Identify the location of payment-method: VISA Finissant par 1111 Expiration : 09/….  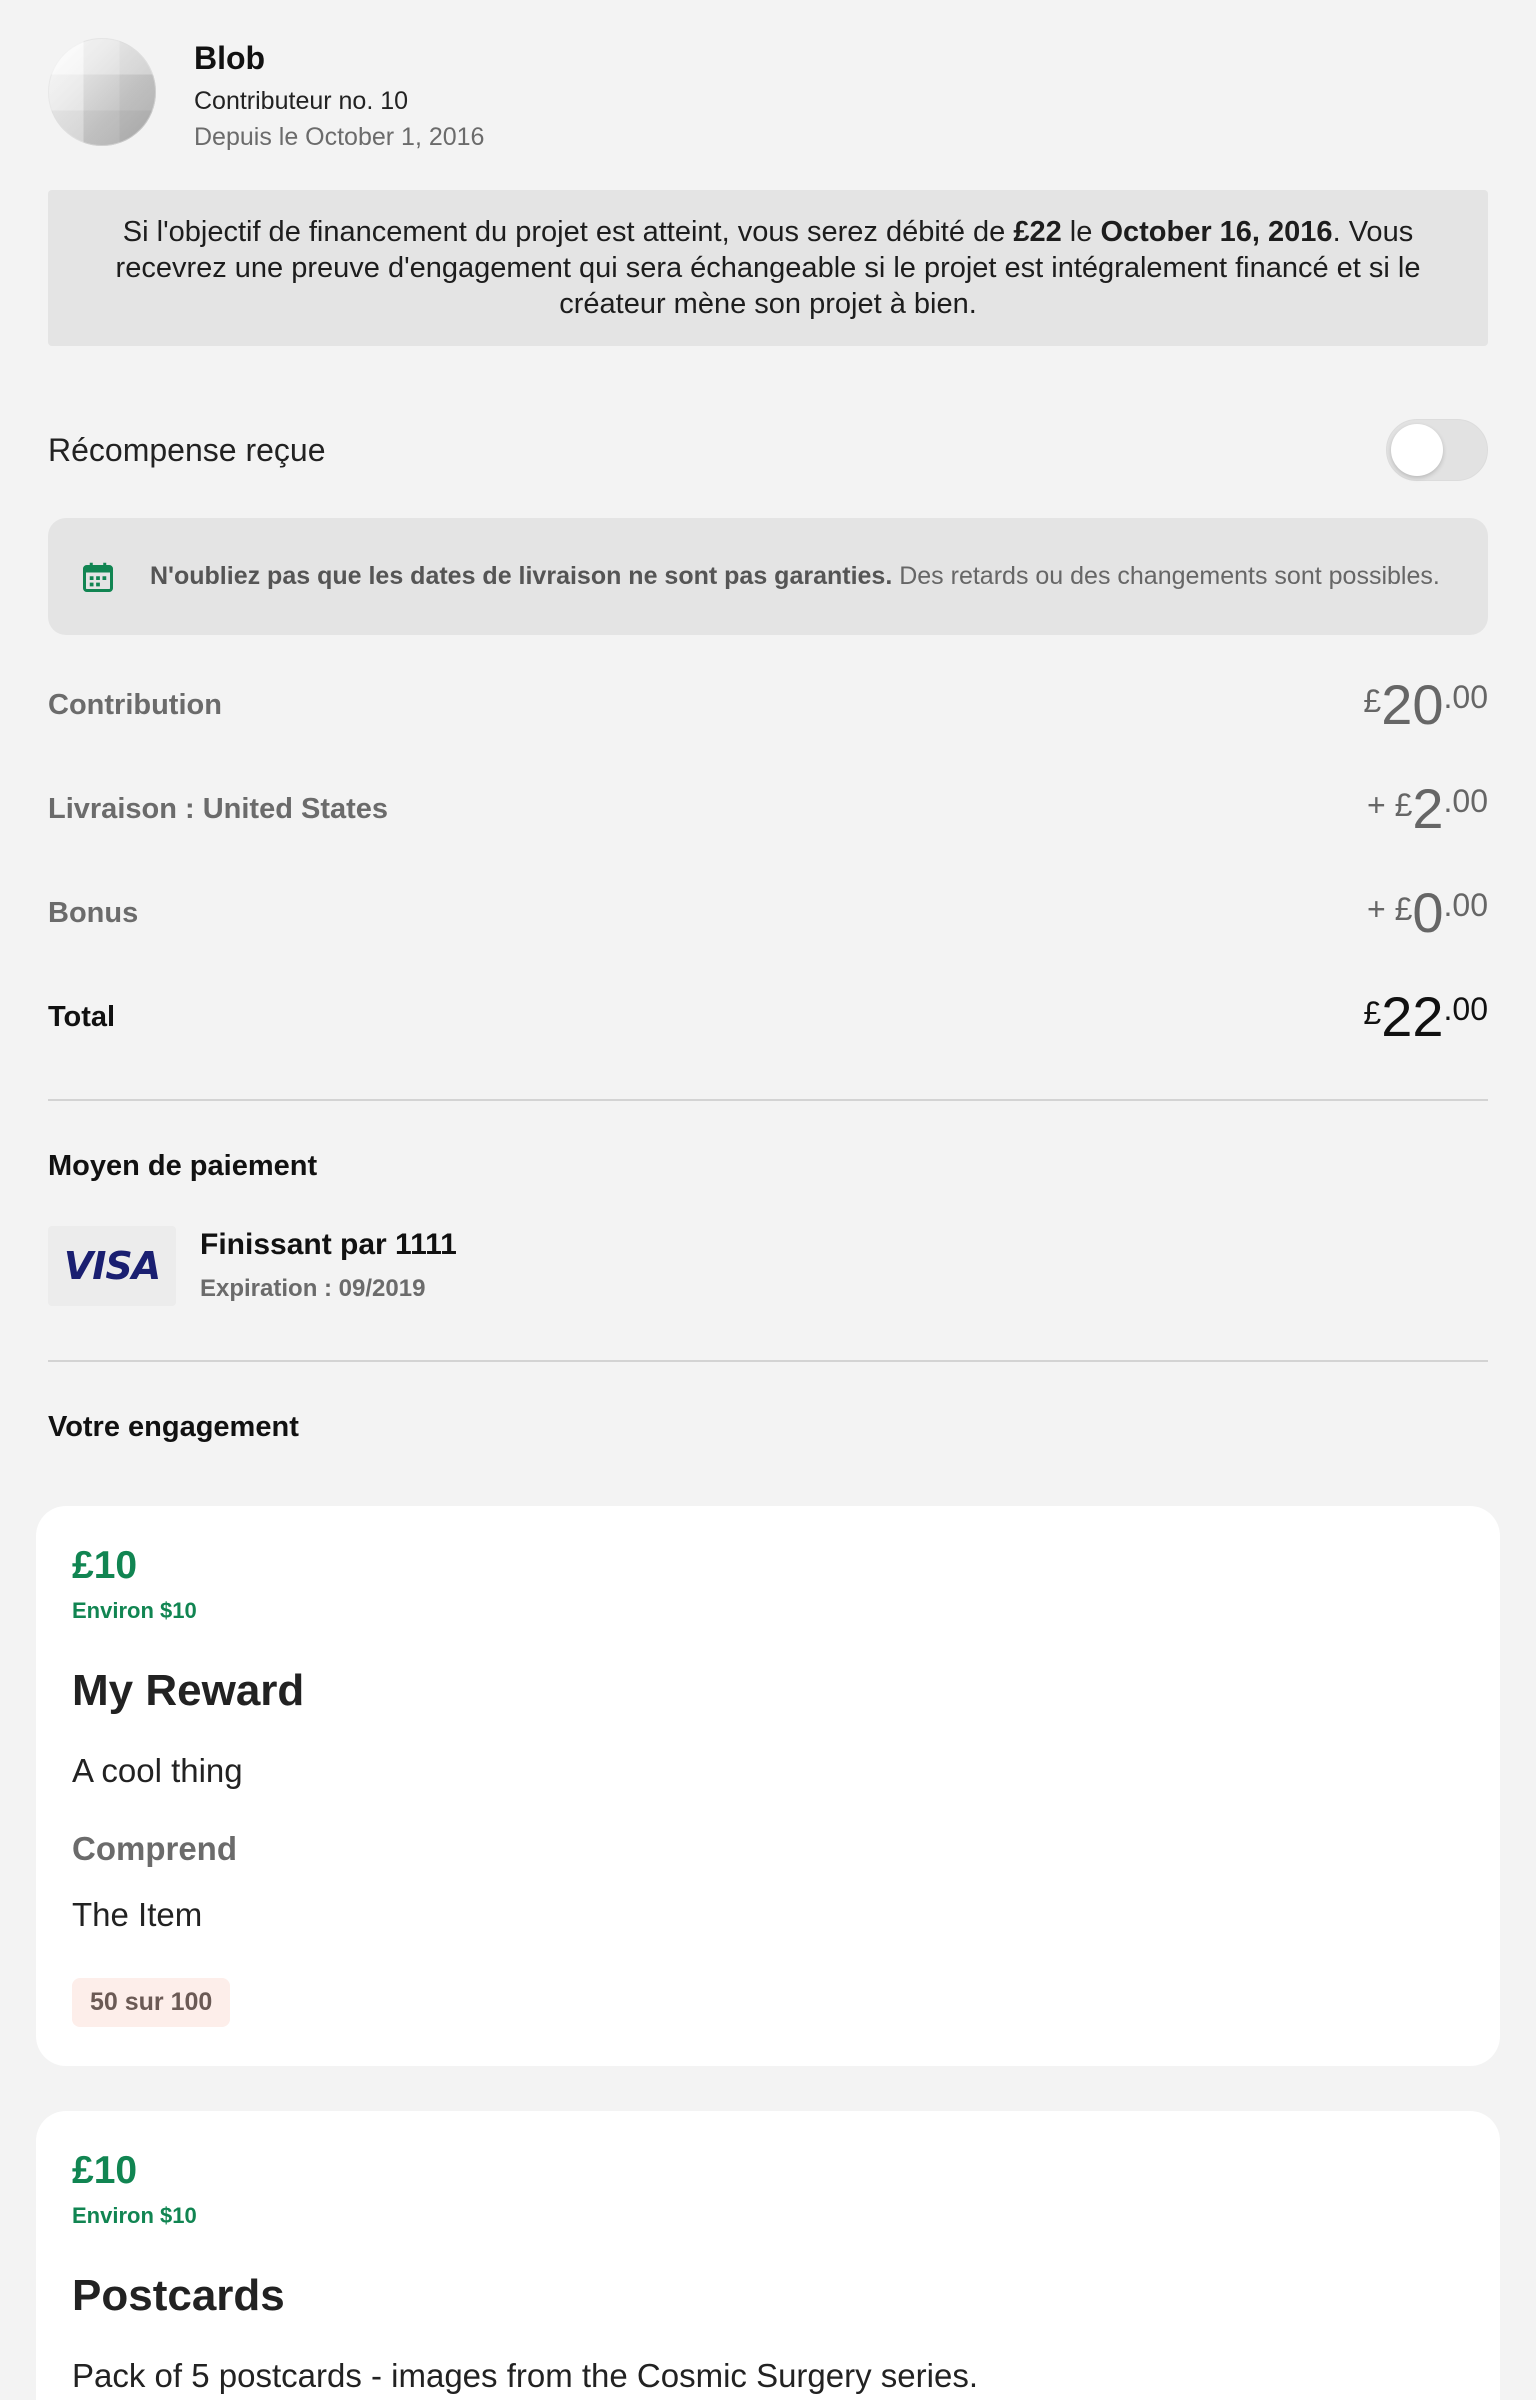
(252, 1266).